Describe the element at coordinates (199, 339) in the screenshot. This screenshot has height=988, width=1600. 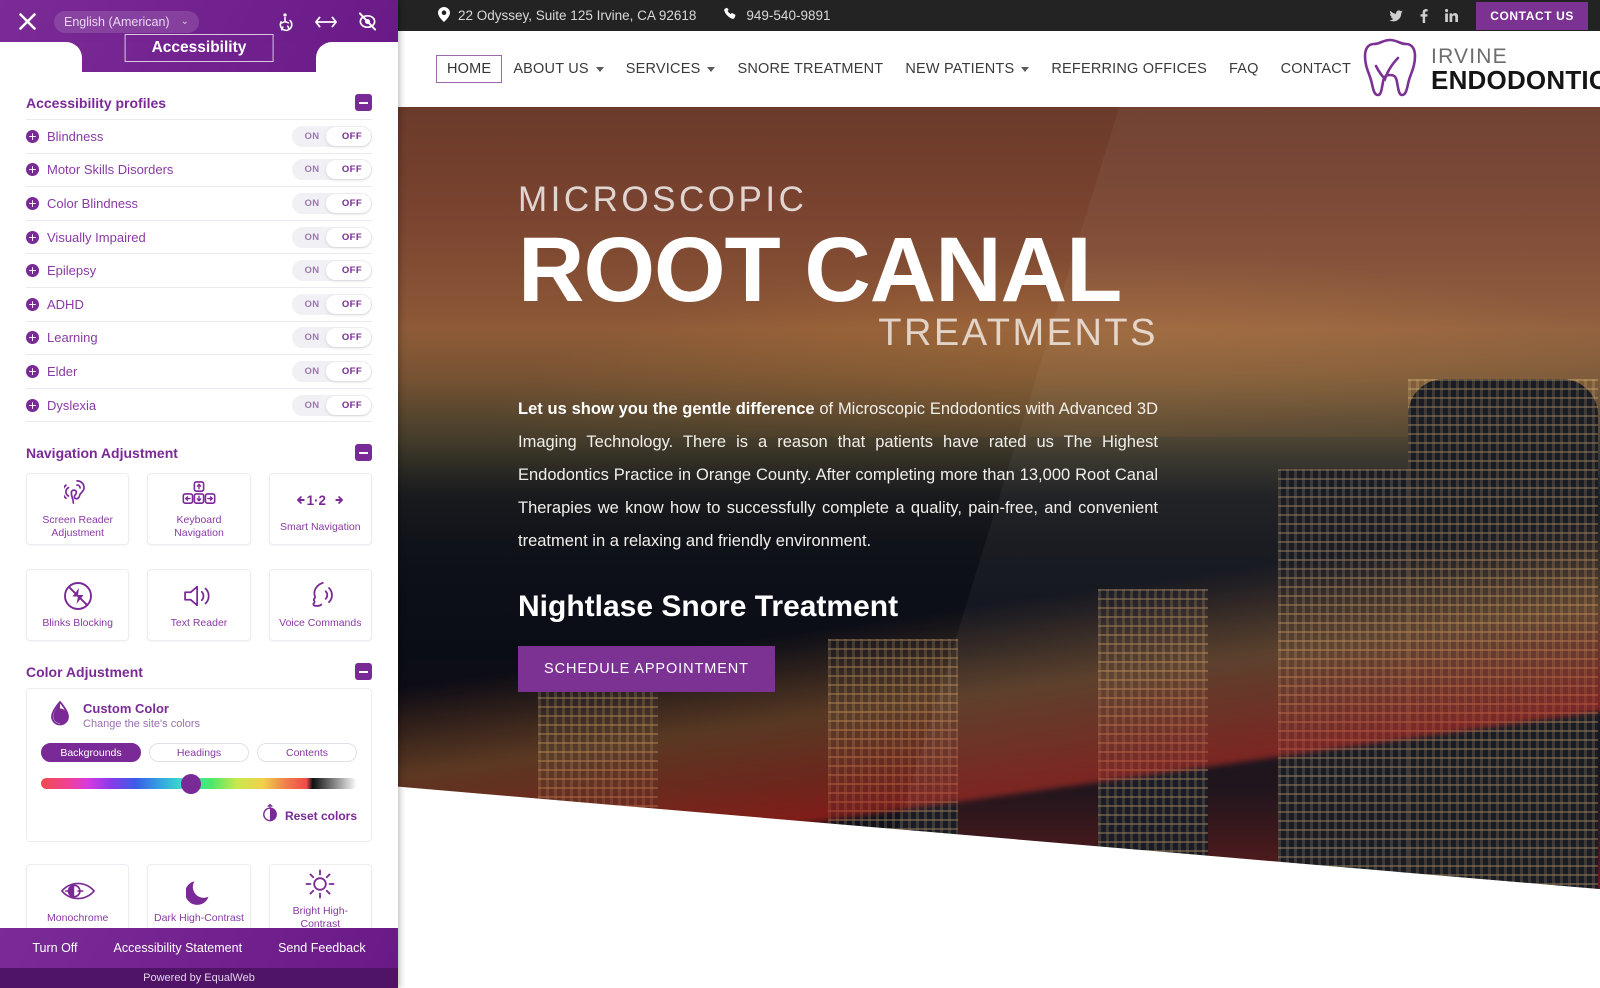
I see `profile-row-learning: + Learning ON OFF` at that location.